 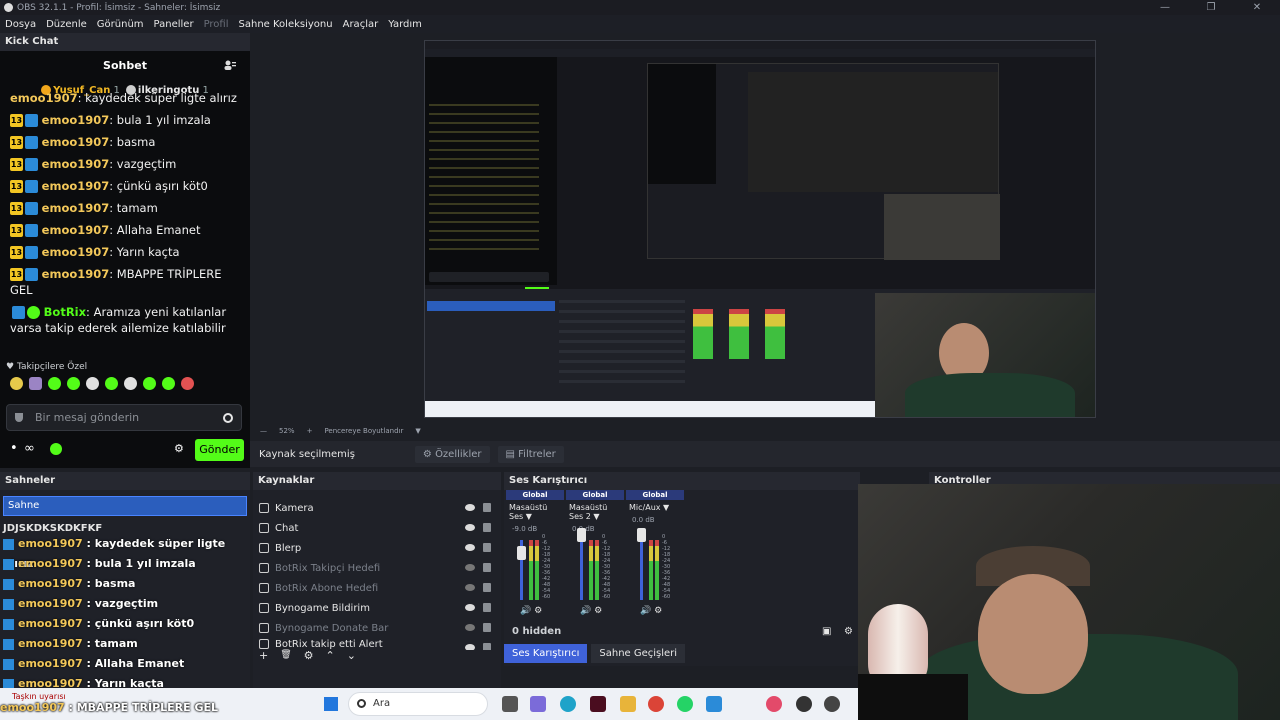 I want to click on channel-name: Masaüstü Ses 2 ▼, so click(x=595, y=512).